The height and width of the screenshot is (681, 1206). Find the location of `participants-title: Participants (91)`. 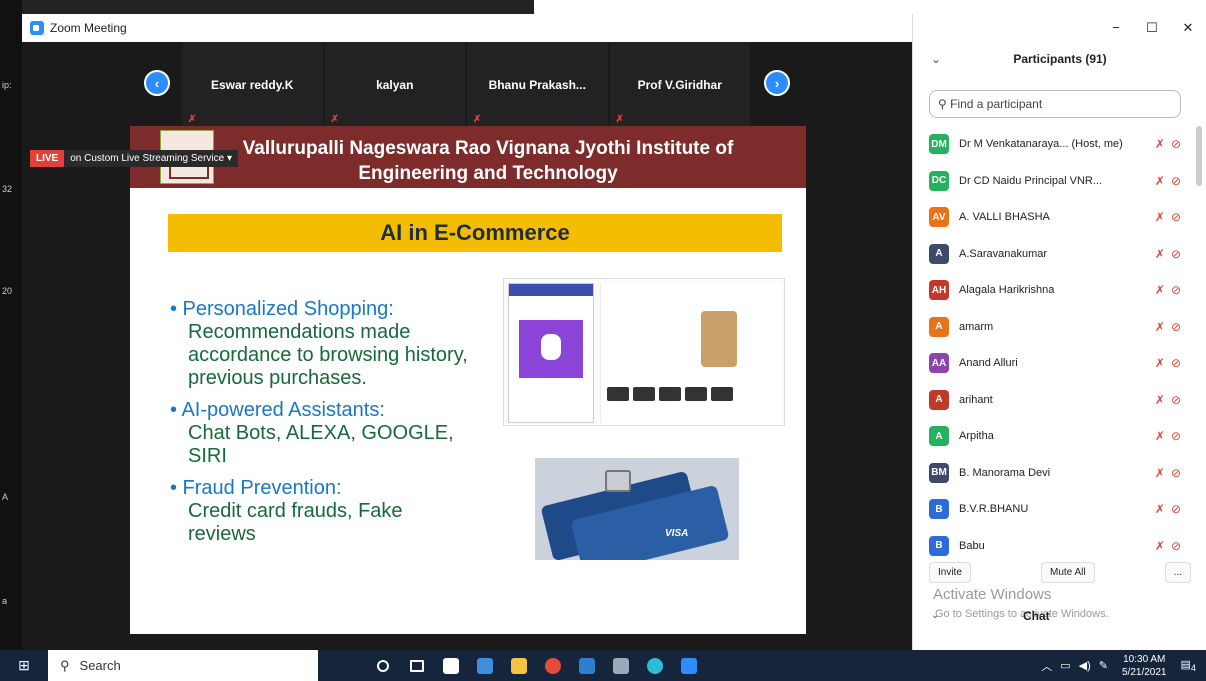

participants-title: Participants (91) is located at coordinates (1060, 59).